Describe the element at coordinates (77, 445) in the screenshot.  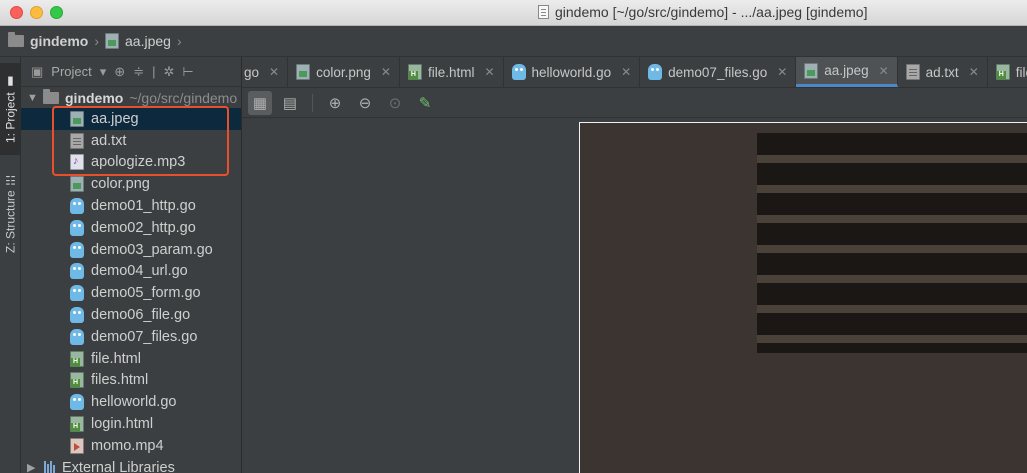
I see `video-file-icon` at that location.